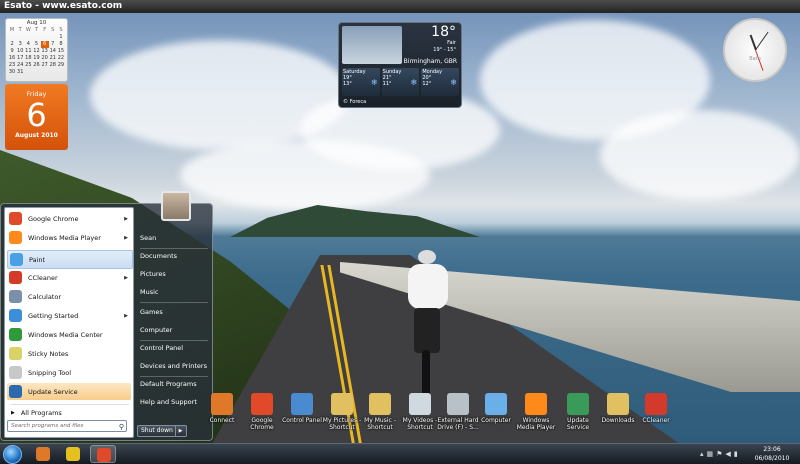  I want to click on calendar-date: 26, so click(36, 65).